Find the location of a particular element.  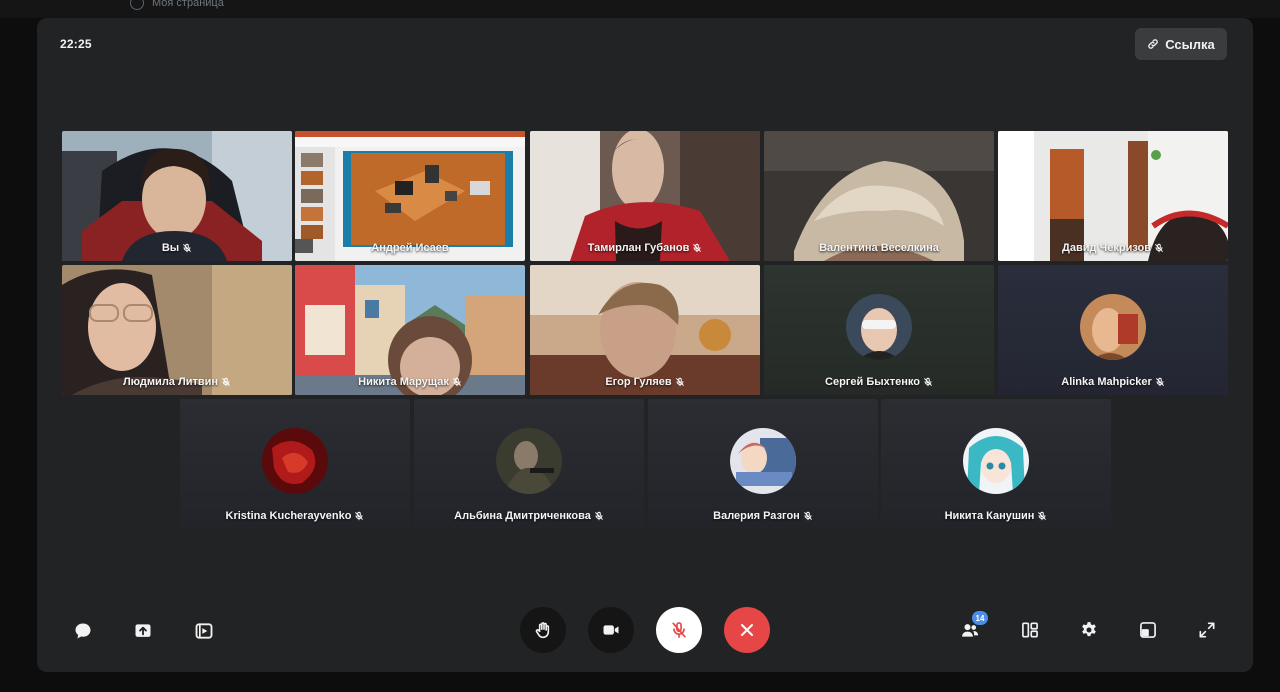

stream-icon is located at coordinates (204, 631).